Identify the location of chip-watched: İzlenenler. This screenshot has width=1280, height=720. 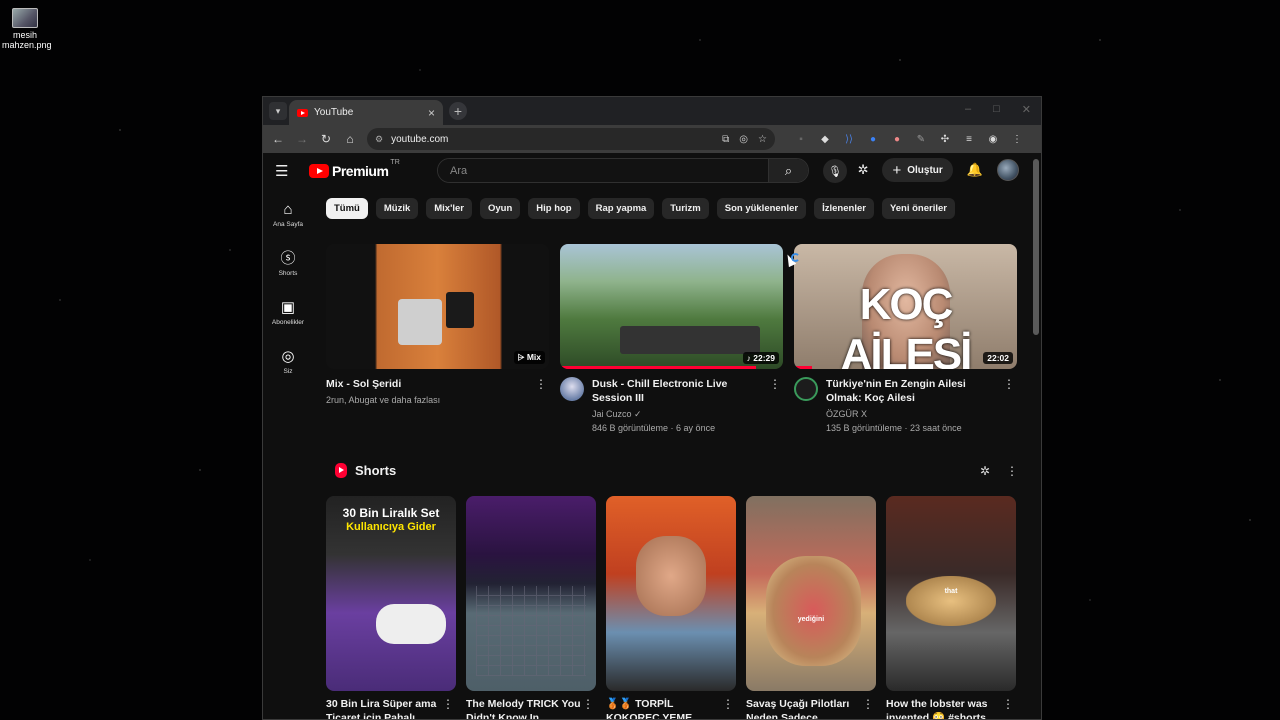
(844, 208).